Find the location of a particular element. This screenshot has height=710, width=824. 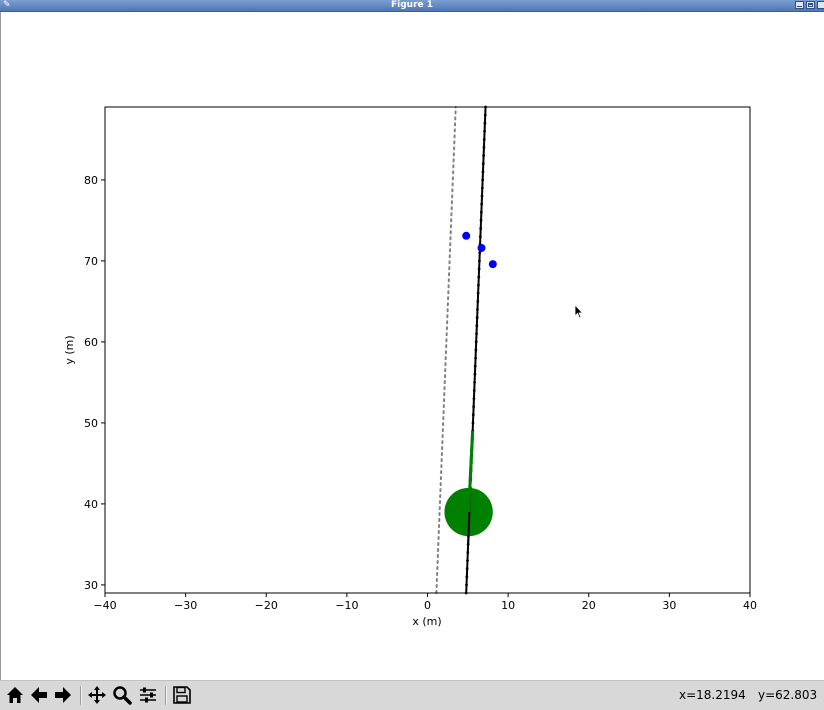

x-tick-label: −30 is located at coordinates (185, 605).